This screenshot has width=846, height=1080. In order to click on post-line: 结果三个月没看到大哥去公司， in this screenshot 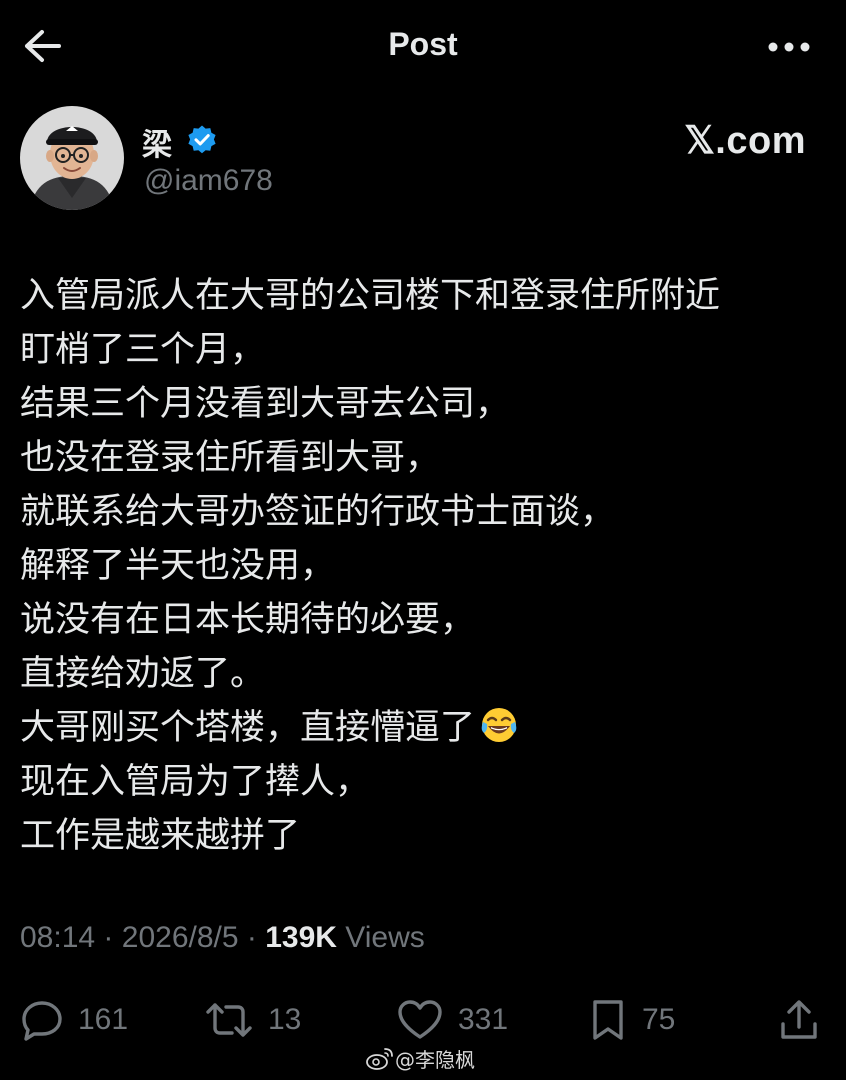, I will do `click(265, 404)`.